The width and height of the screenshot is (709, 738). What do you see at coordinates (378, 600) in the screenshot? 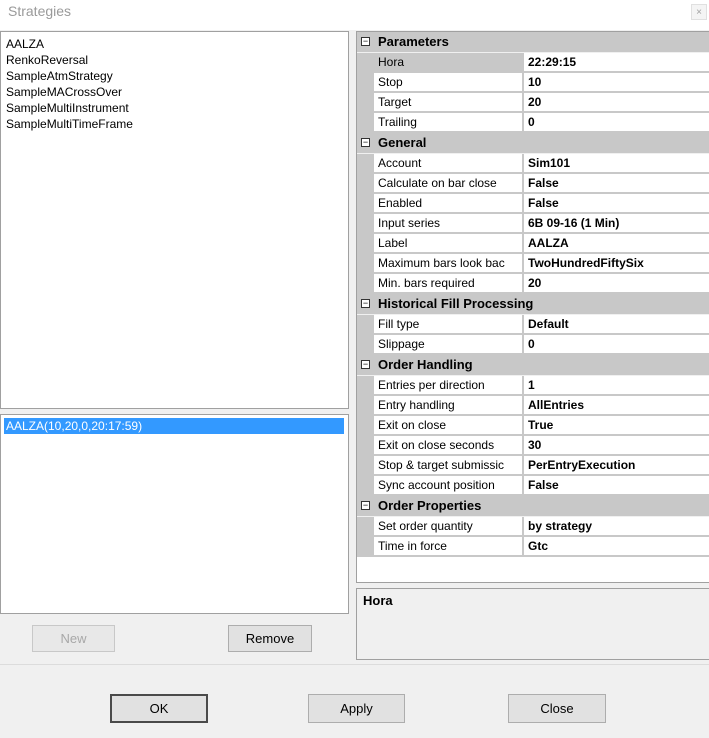
I see `description-title: Hora` at bounding box center [378, 600].